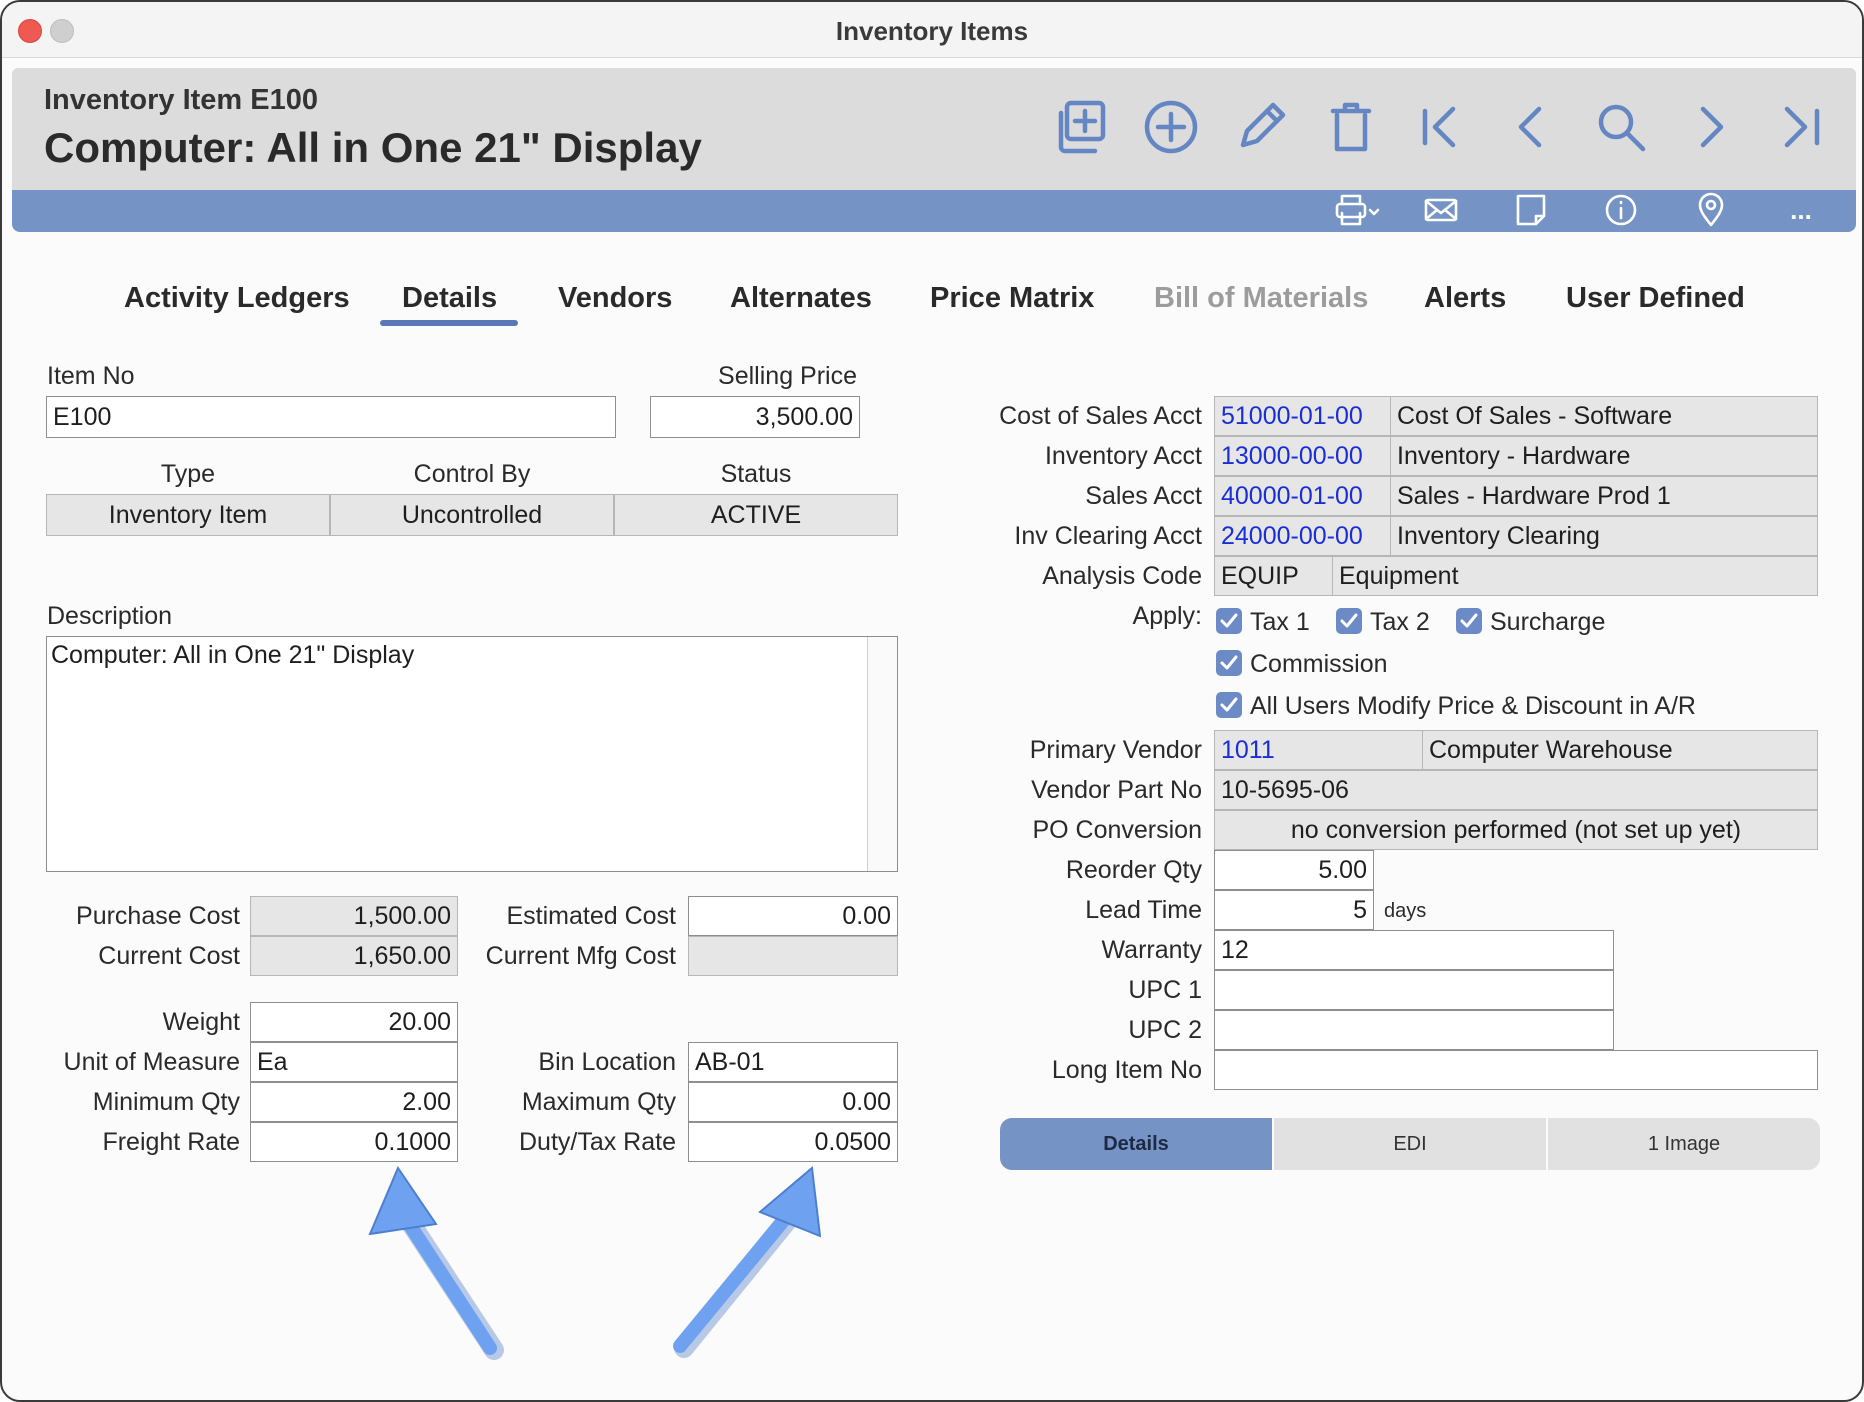 The height and width of the screenshot is (1402, 1864). I want to click on sales-acct-name: Sales - Hardware Prod 1, so click(1604, 496).